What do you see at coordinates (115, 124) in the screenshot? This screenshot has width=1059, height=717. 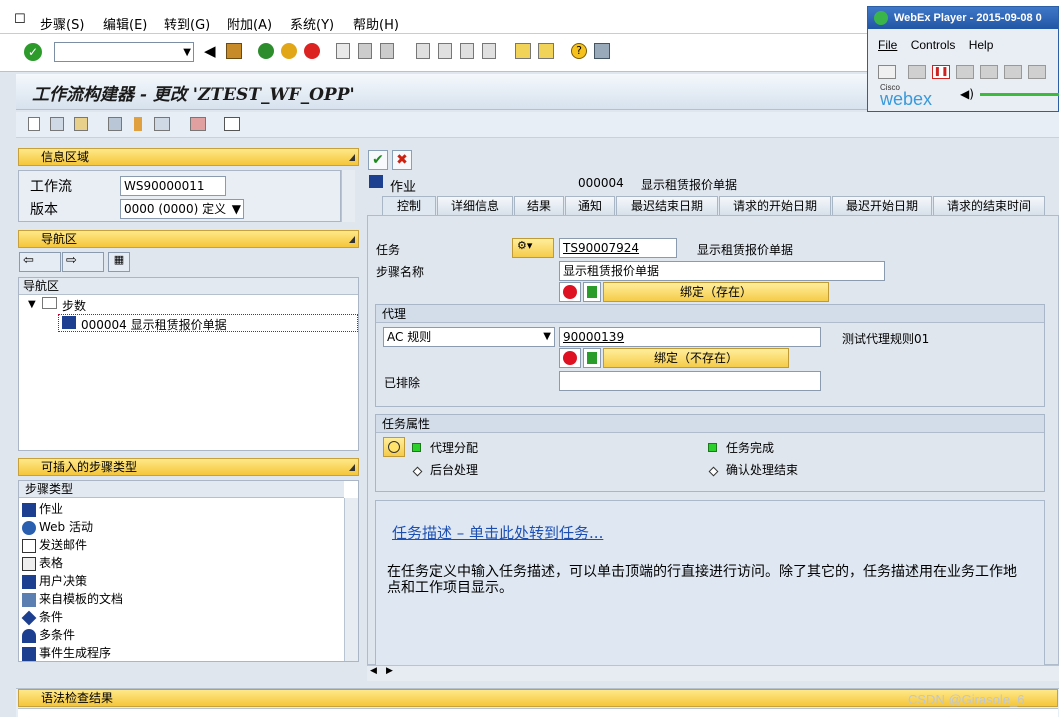 I see `hierarchy-icon` at bounding box center [115, 124].